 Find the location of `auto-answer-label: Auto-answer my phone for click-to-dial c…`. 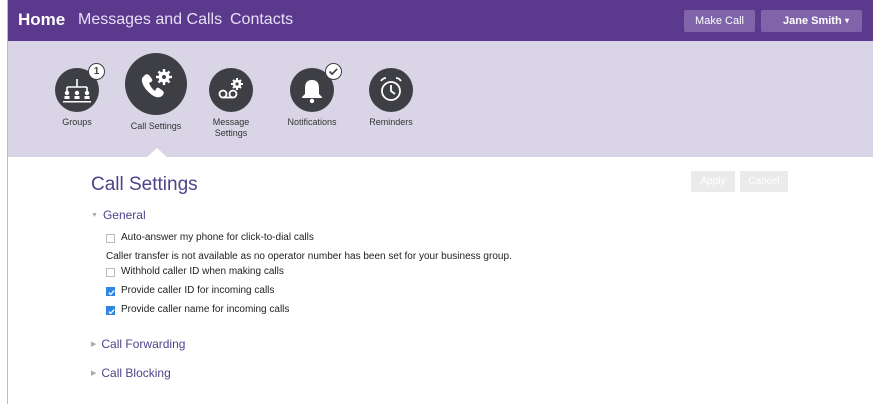

auto-answer-label: Auto-answer my phone for click-to-dial c… is located at coordinates (217, 237).